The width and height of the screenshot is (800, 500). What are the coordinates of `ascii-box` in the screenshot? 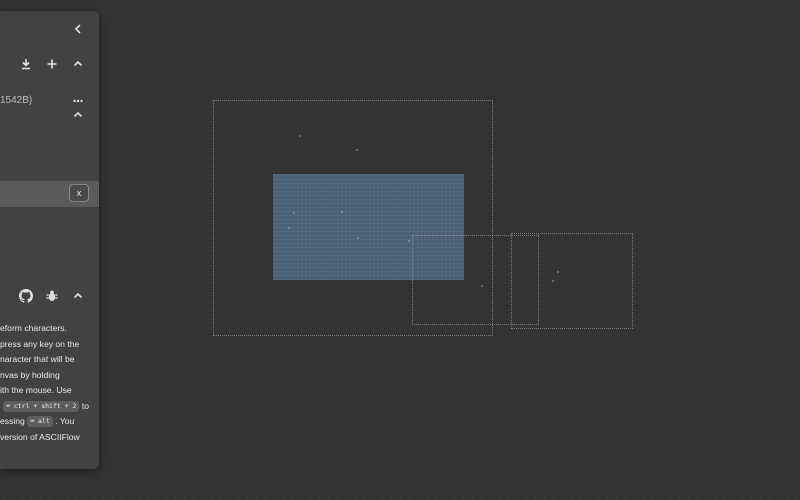 It's located at (572, 281).